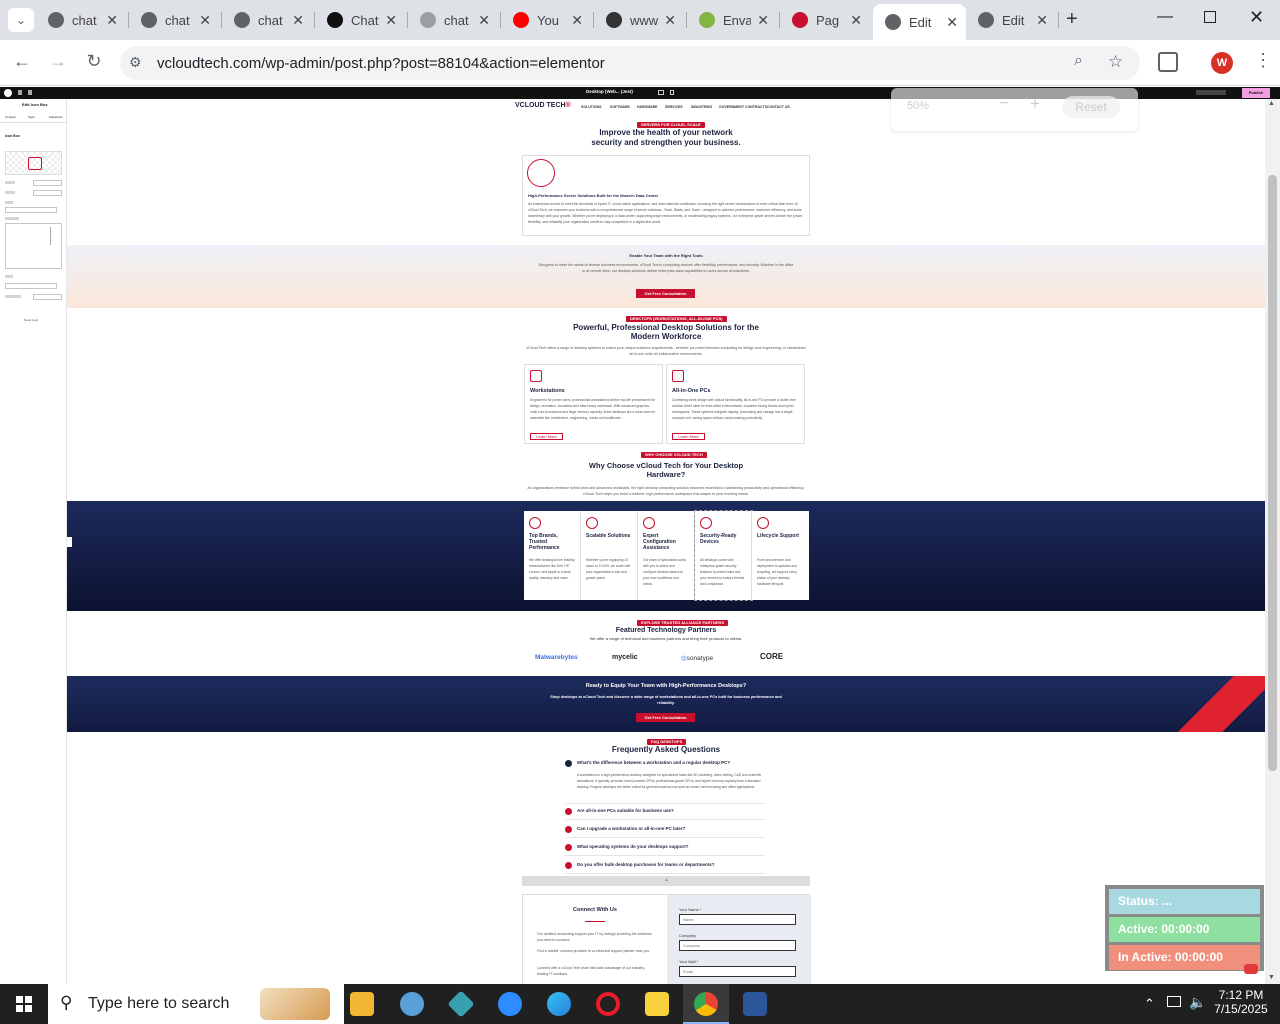 The width and height of the screenshot is (1280, 1024). What do you see at coordinates (1091, 107) in the screenshot?
I see `zoom-reset-button: Reset` at bounding box center [1091, 107].